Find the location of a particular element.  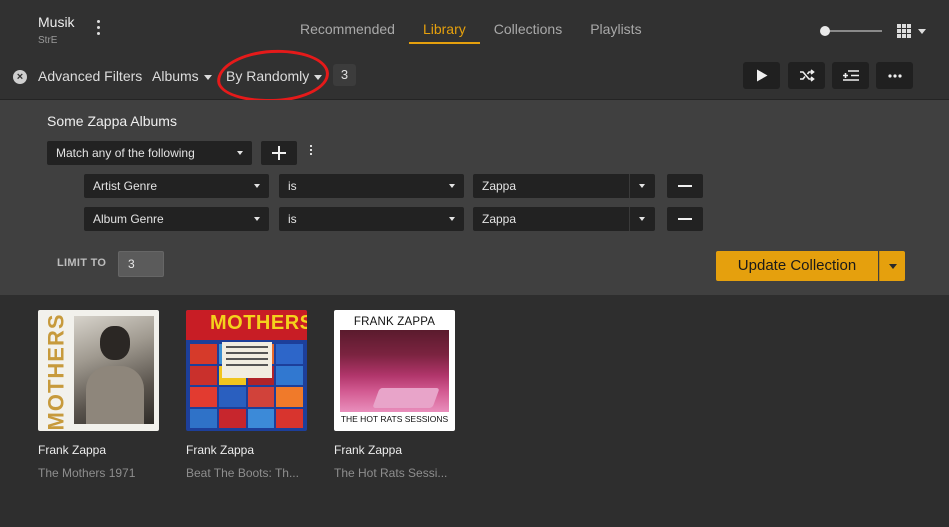

grid-view-icon is located at coordinates (904, 31).